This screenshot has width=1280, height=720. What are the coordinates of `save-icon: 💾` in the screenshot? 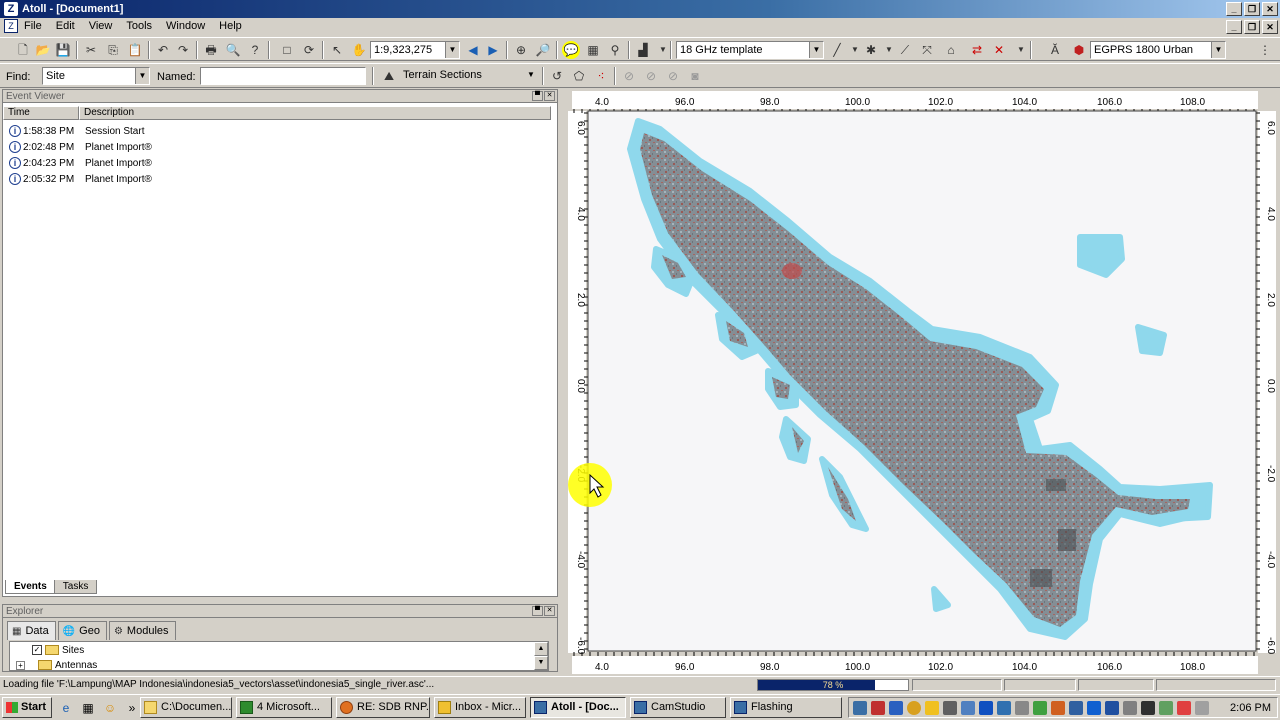 It's located at (63, 50).